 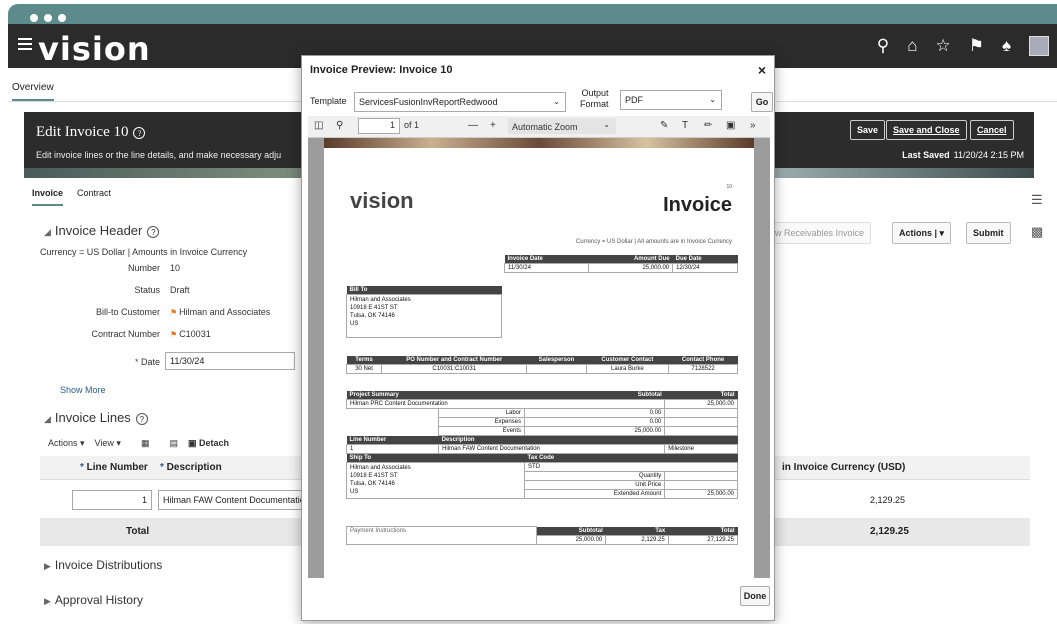 What do you see at coordinates (708, 125) in the screenshot?
I see `draw-icon: ✏` at bounding box center [708, 125].